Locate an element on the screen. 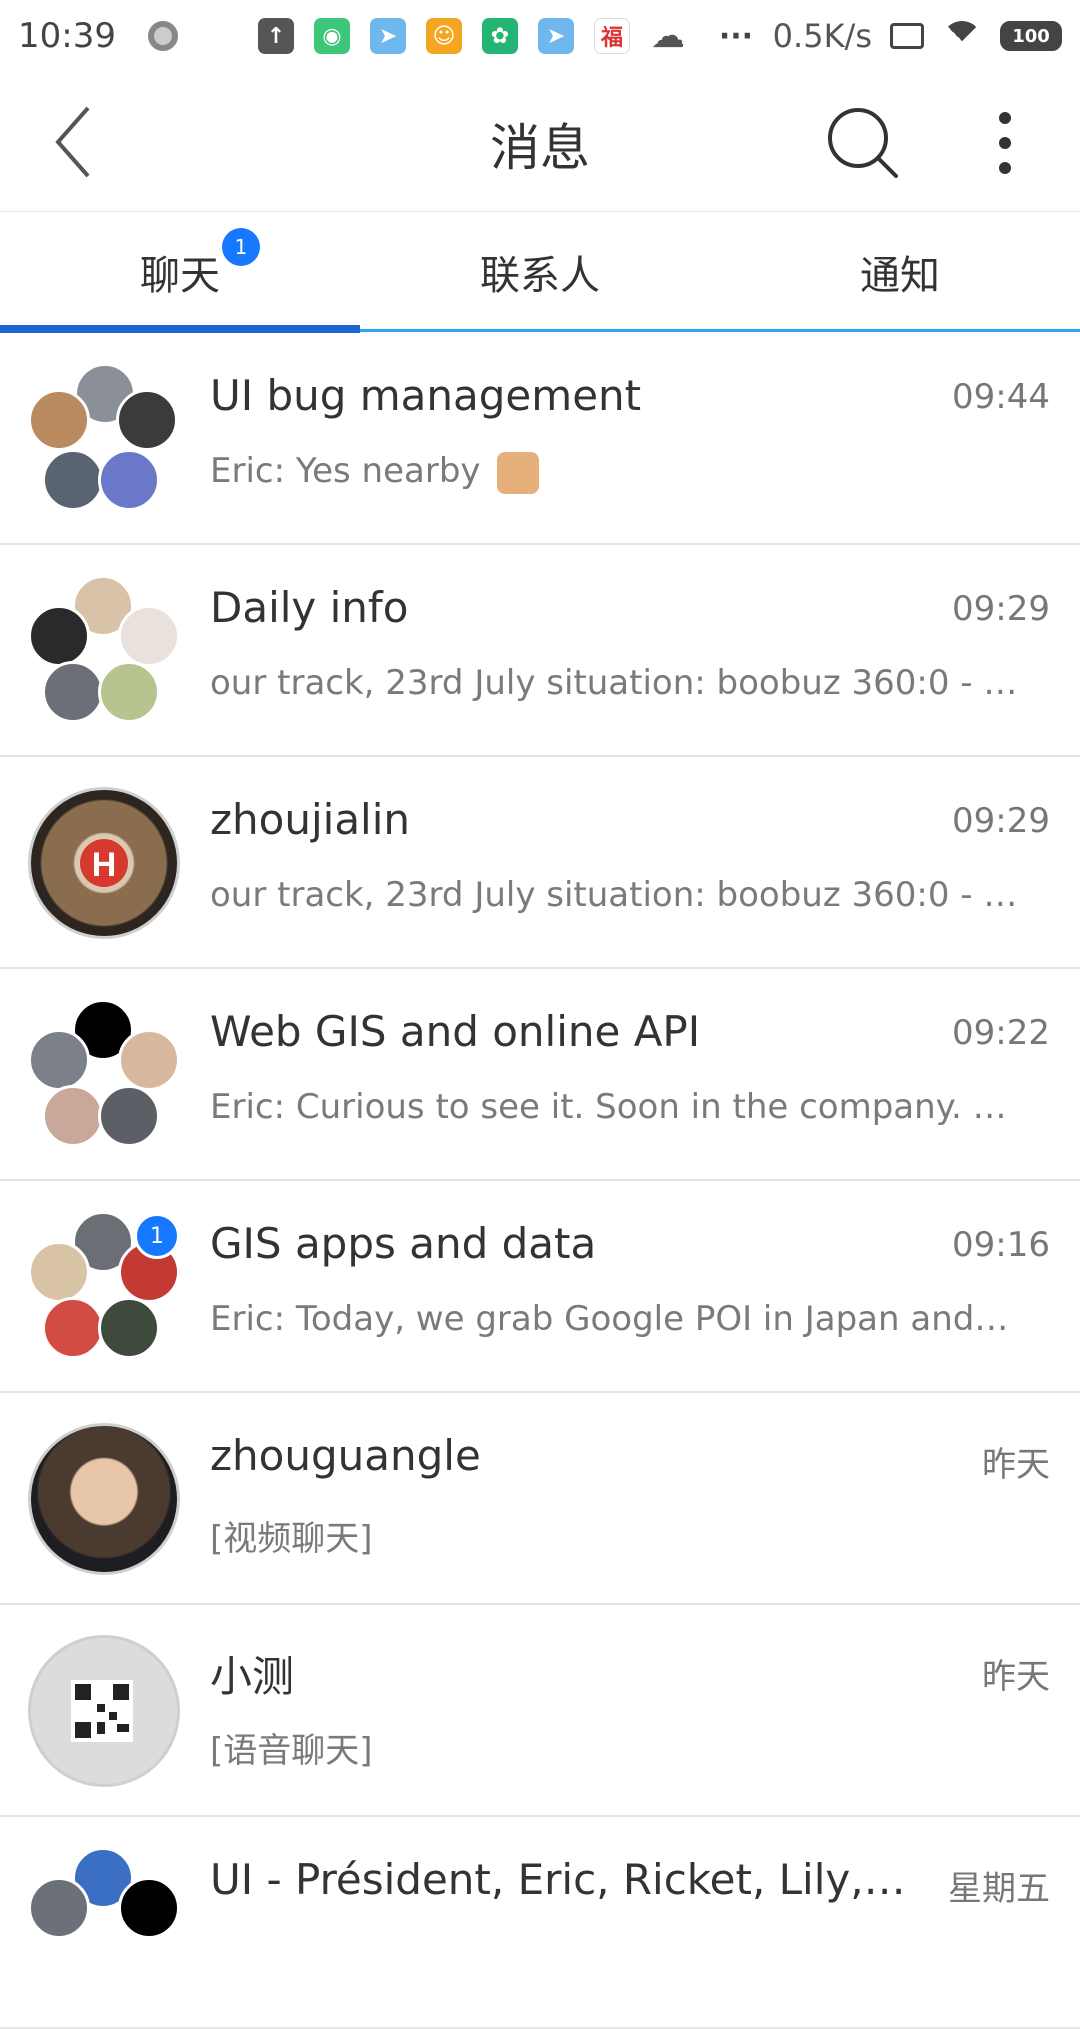 The height and width of the screenshot is (2029, 1080). tab-label: 聊天 is located at coordinates (180, 276).